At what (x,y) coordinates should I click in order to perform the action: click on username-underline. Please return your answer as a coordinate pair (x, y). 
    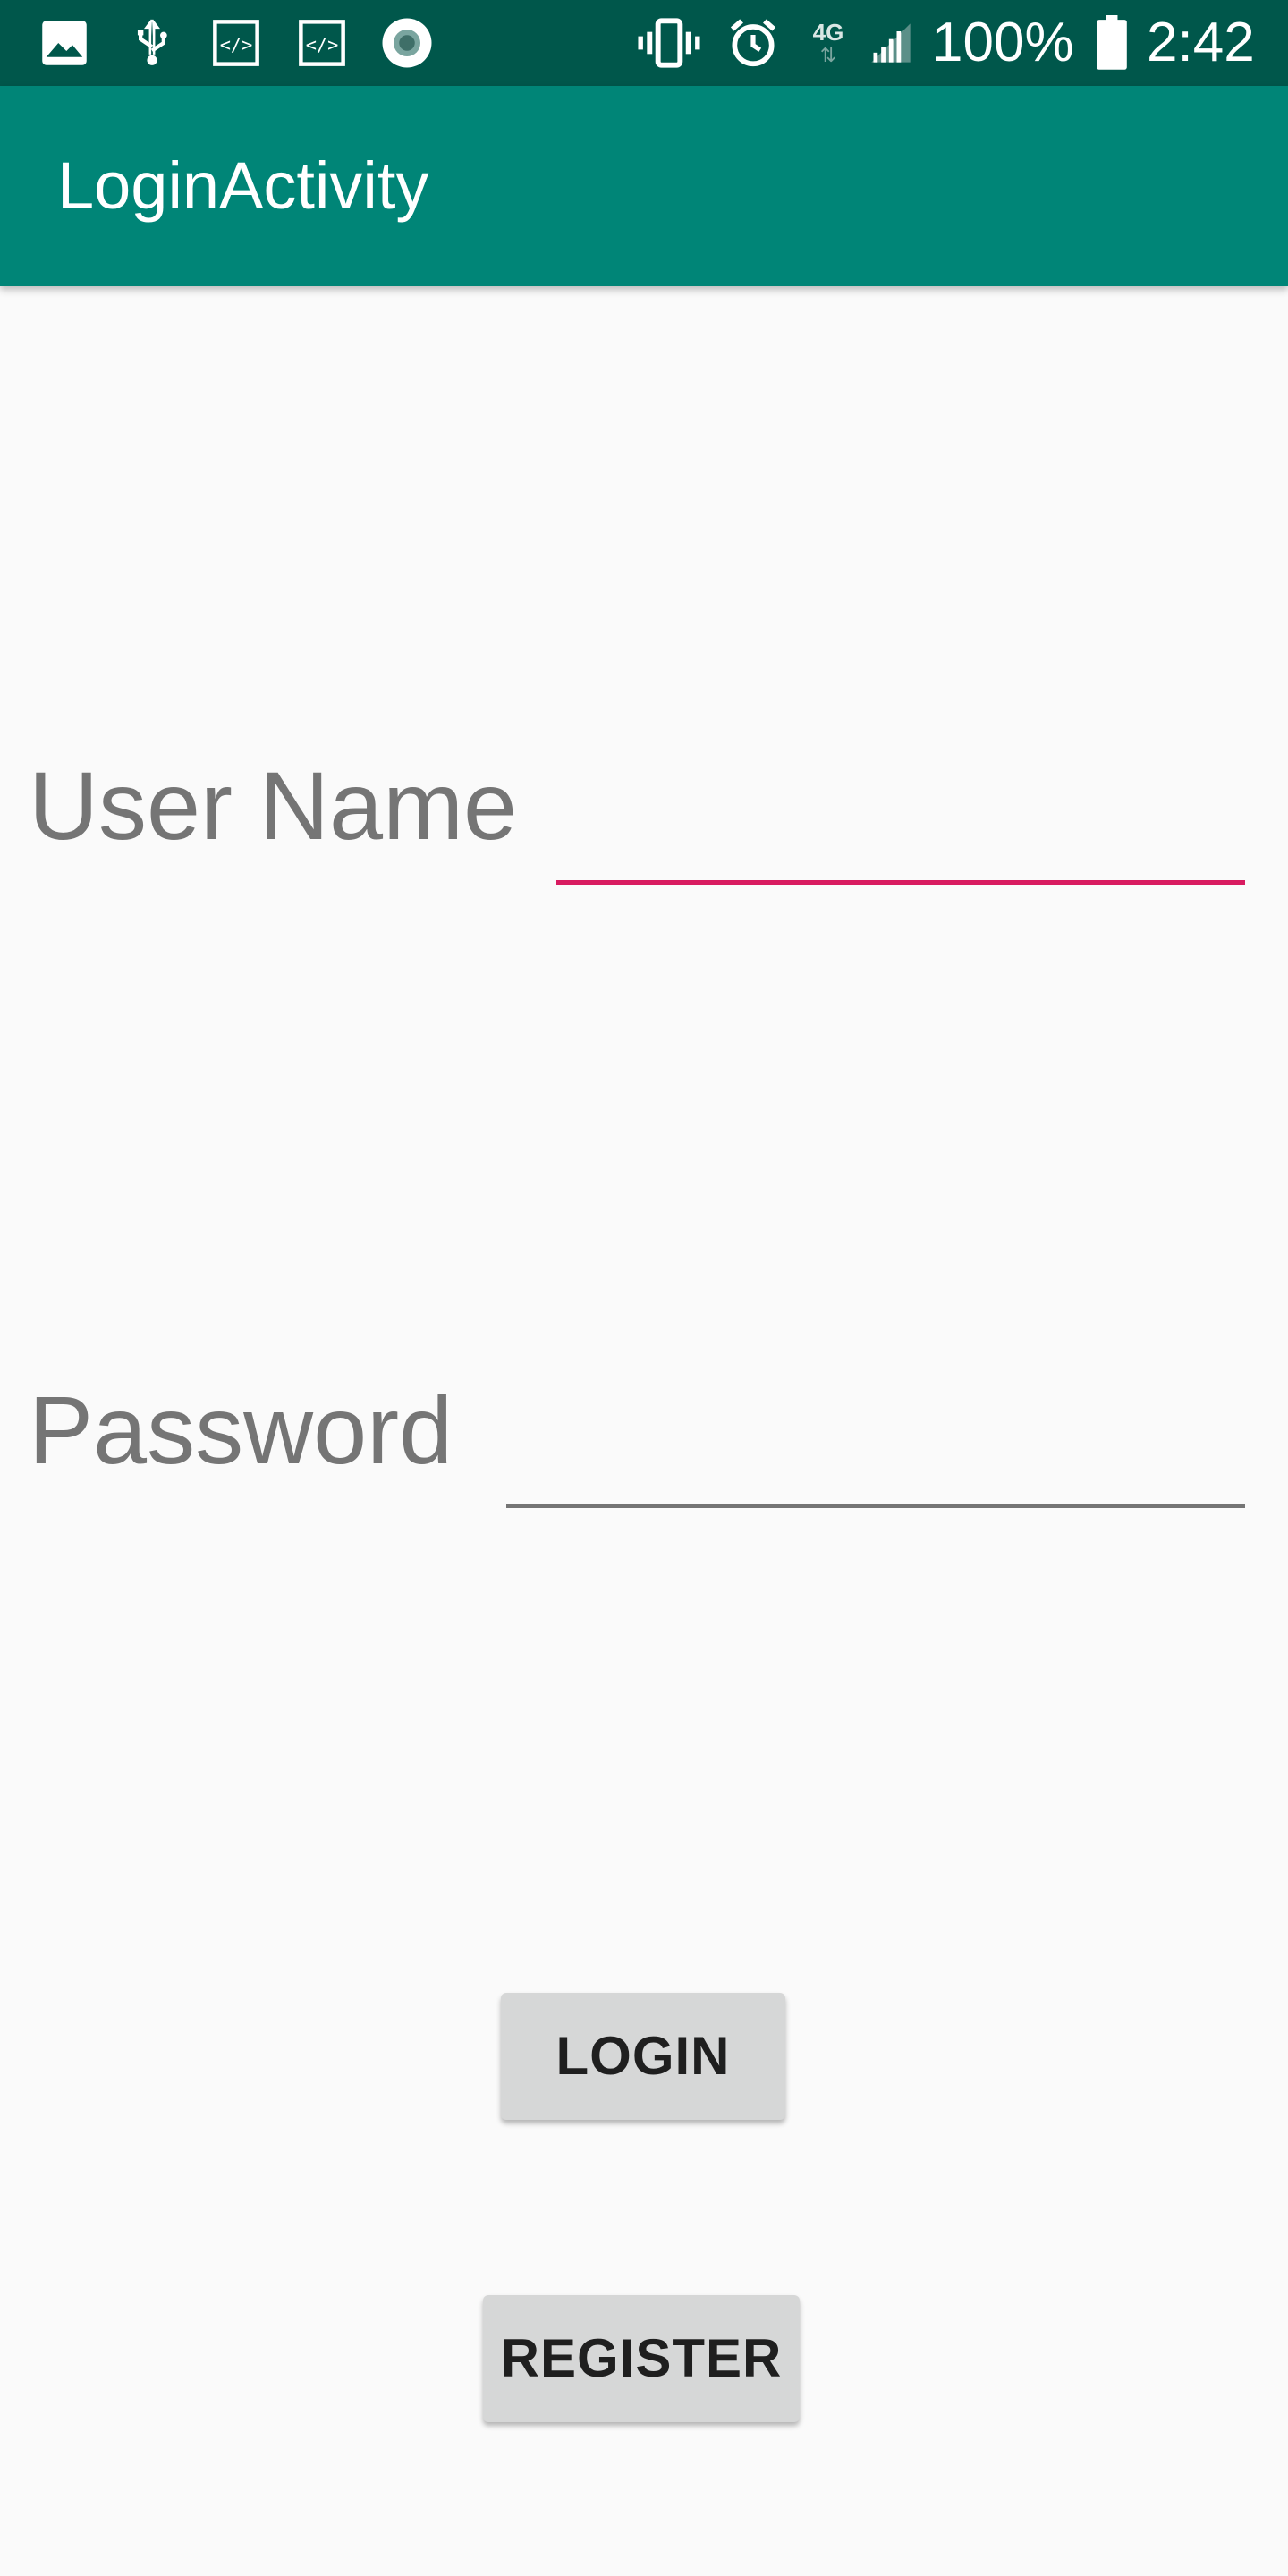
    Looking at the image, I should click on (900, 882).